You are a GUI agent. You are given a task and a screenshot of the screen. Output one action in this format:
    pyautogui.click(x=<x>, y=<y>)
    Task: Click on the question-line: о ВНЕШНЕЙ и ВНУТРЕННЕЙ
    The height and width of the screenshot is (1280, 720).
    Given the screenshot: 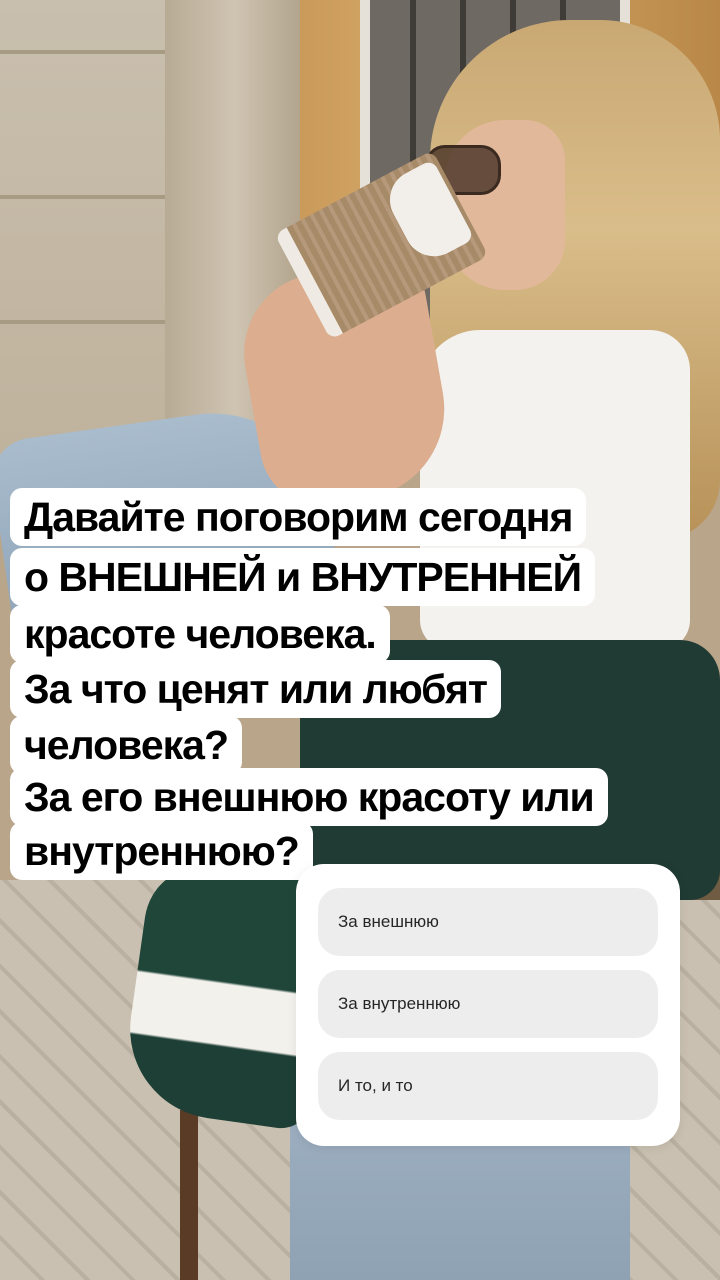 What is the action you would take?
    pyautogui.click(x=303, y=577)
    